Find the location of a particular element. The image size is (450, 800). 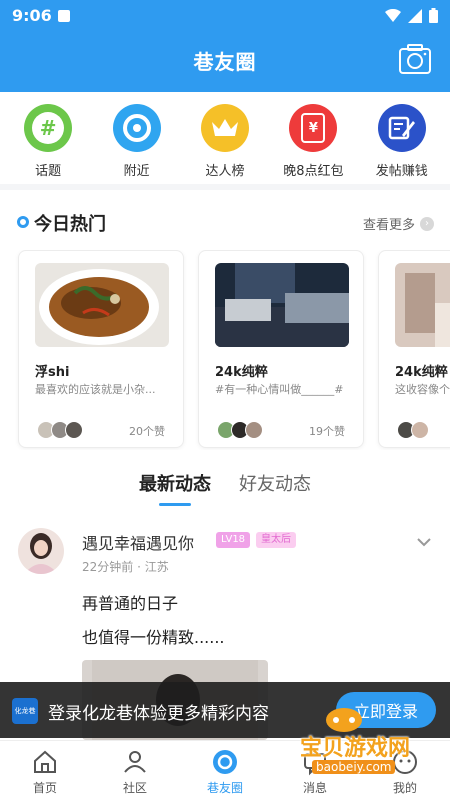

tab-friends: 好友动态 is located at coordinates (275, 488).